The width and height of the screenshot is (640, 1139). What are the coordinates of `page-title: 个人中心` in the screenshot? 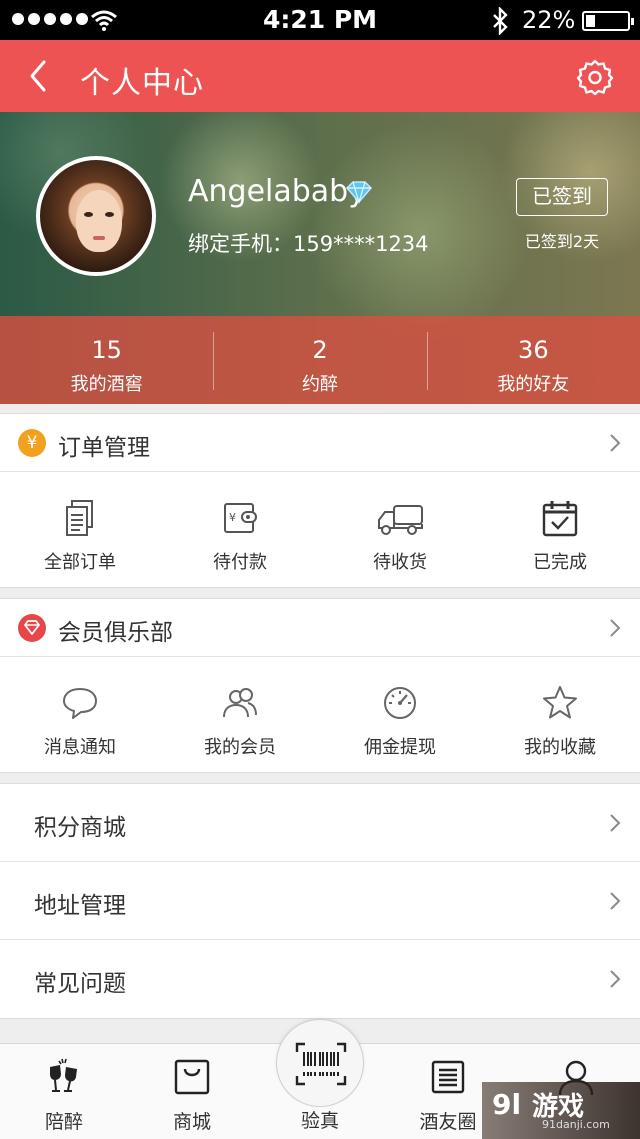 It's located at (142, 83).